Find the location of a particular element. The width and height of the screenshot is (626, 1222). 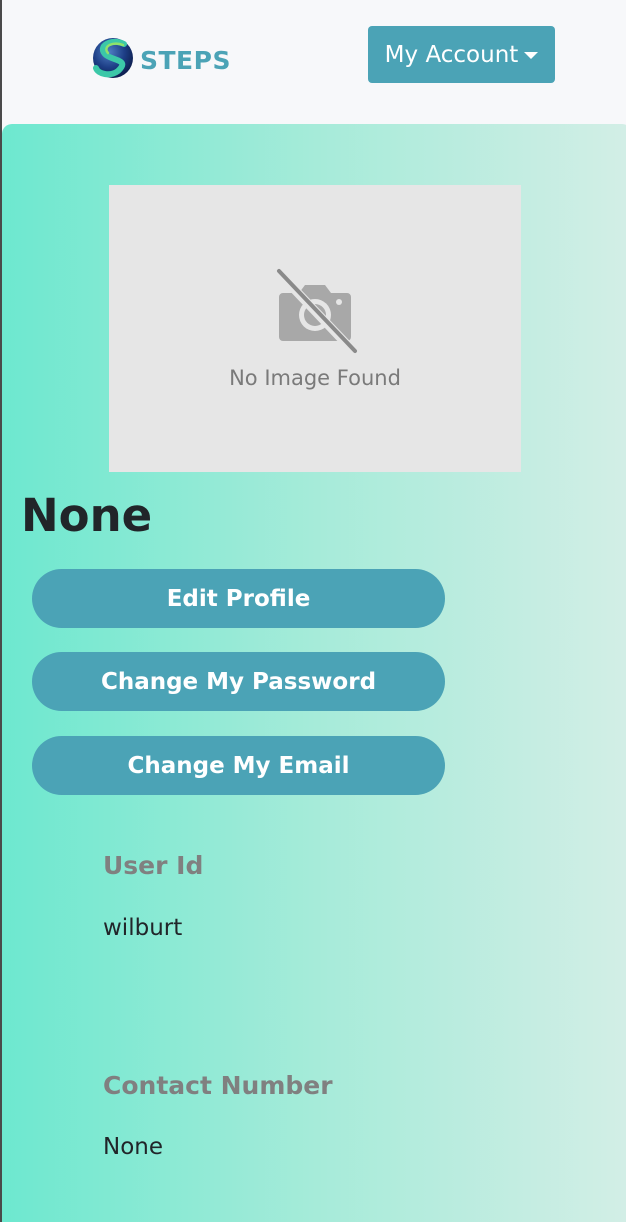

no-image-text: No Image Found is located at coordinates (315, 378).